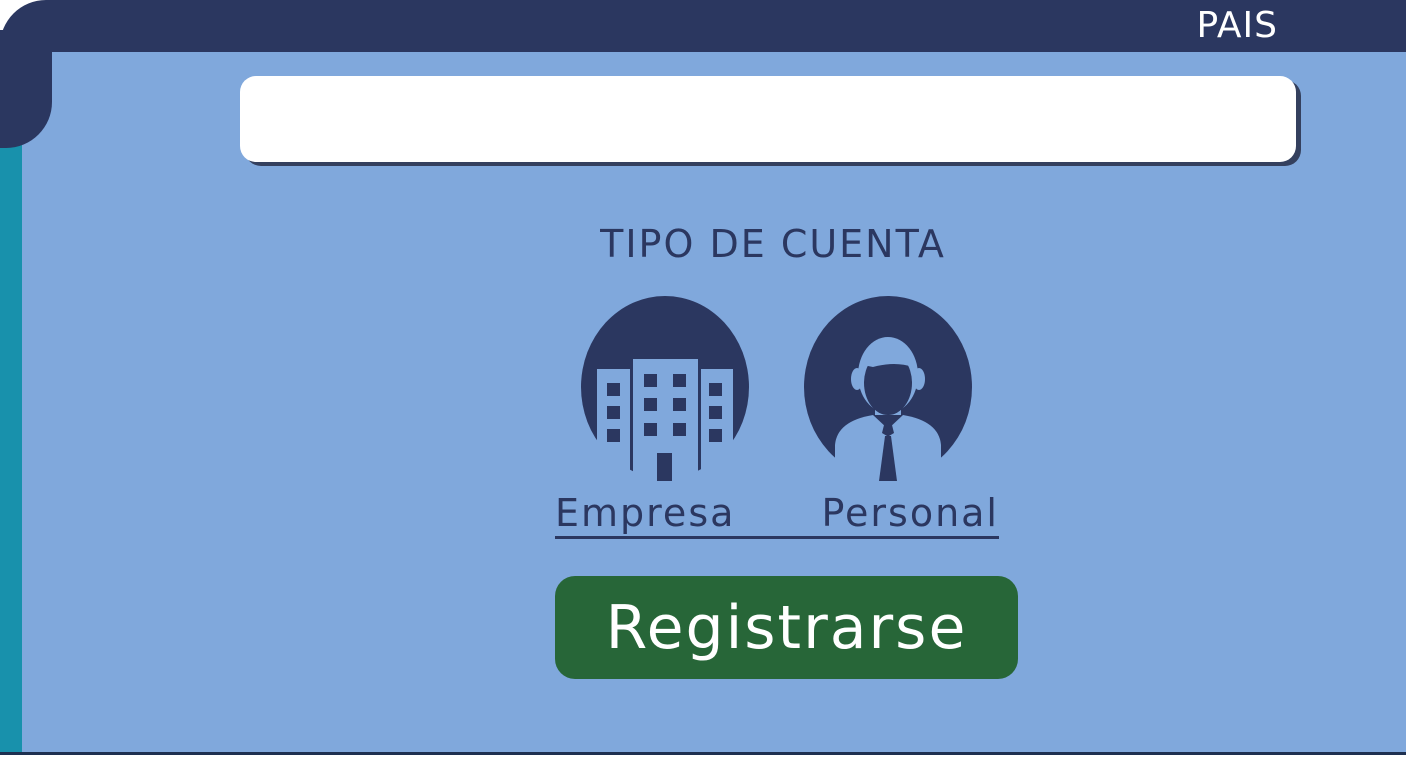  What do you see at coordinates (768, 119) in the screenshot?
I see `country-input` at bounding box center [768, 119].